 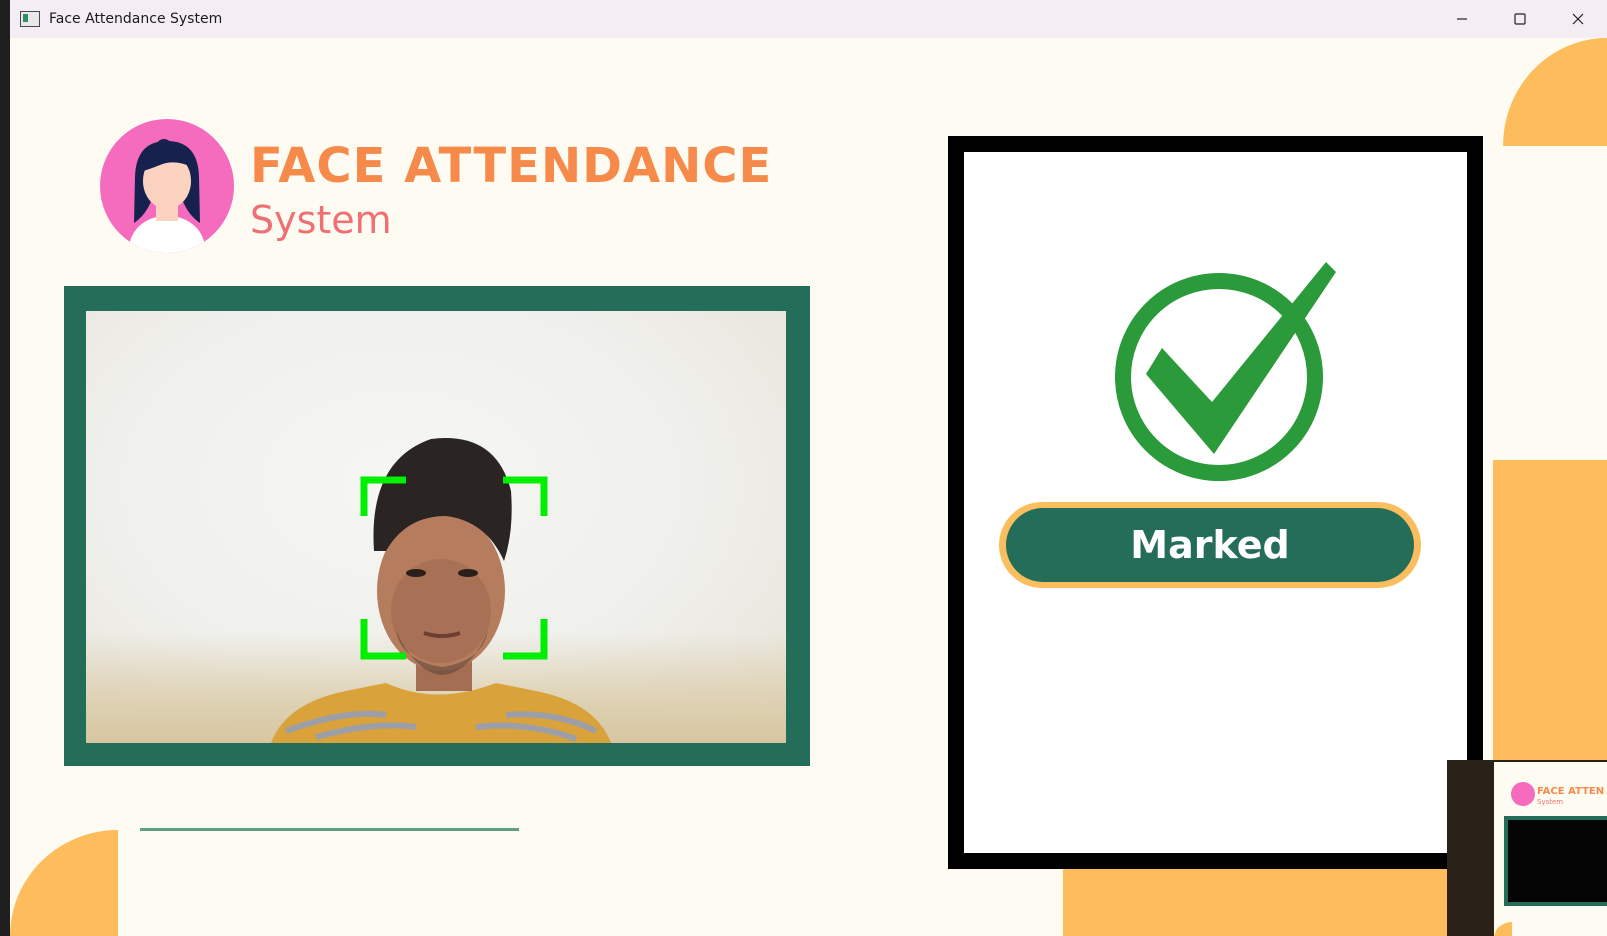 I want to click on minimize-icon, so click(x=1462, y=19).